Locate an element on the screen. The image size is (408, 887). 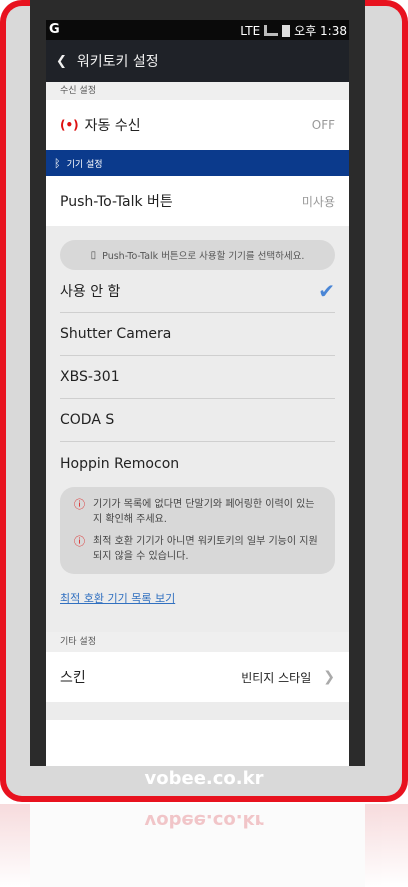
skin-row: 스킨 빈티지 스타일 ❯ is located at coordinates (197, 677).